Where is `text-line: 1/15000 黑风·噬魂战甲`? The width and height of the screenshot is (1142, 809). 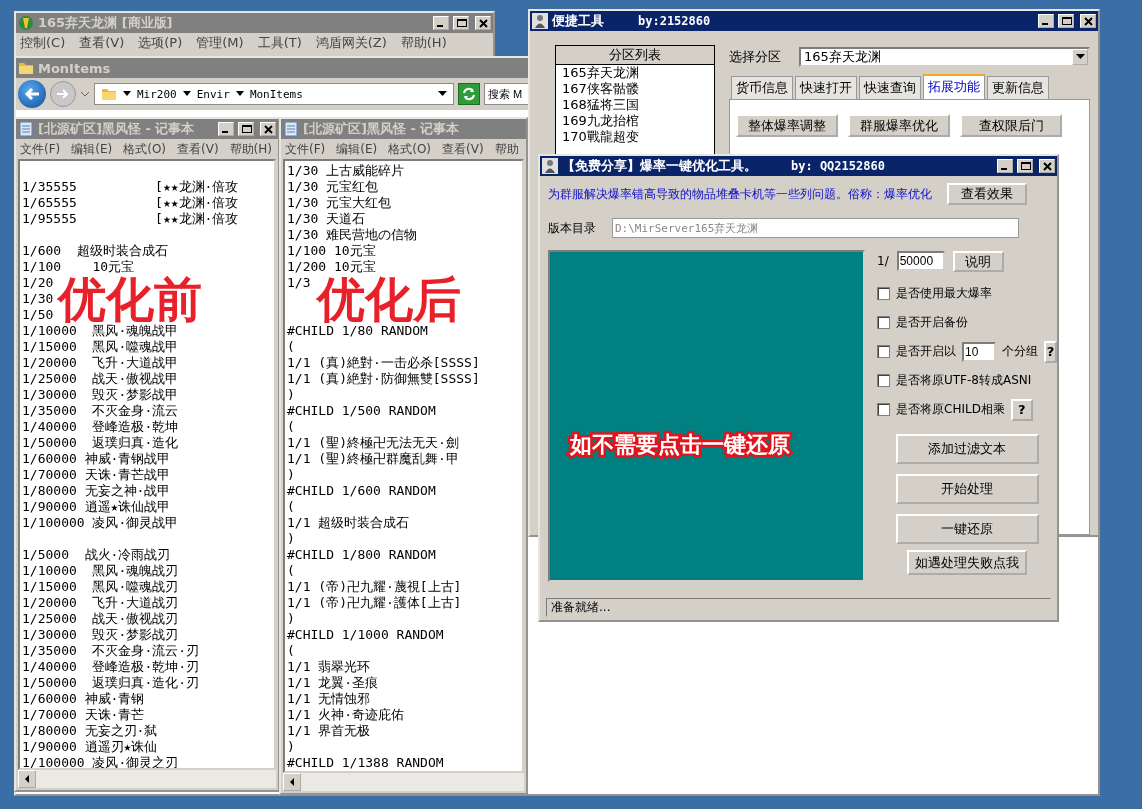
text-line: 1/15000 黑风·噬魂战甲 is located at coordinates (100, 347).